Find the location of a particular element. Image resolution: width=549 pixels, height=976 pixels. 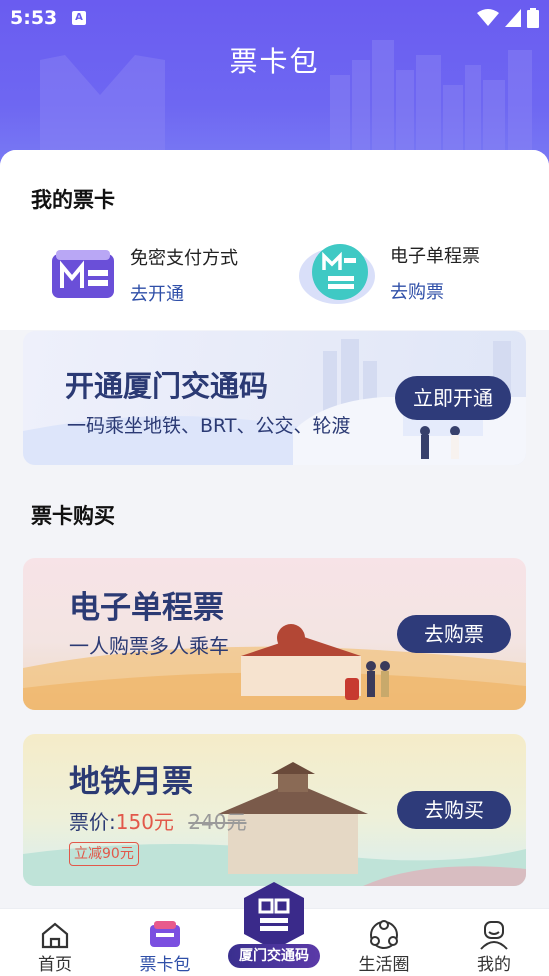

card-item-label: 免密支付方式 is located at coordinates (184, 258).